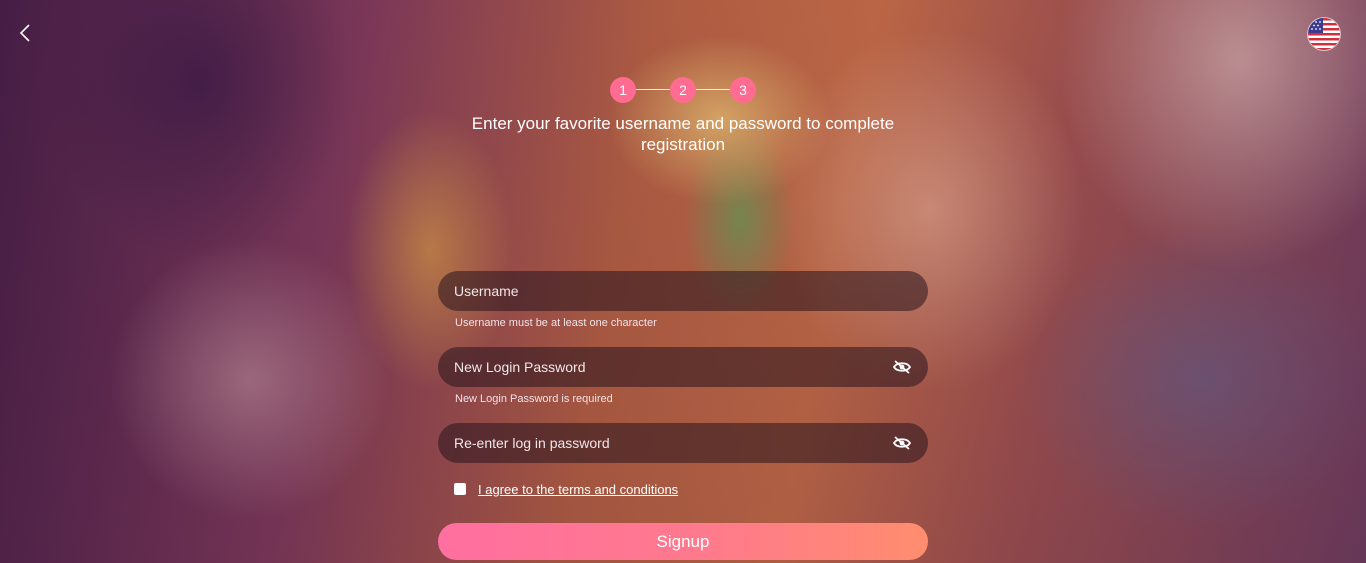  What do you see at coordinates (743, 90) in the screenshot?
I see `step-3-indicator: 3` at bounding box center [743, 90].